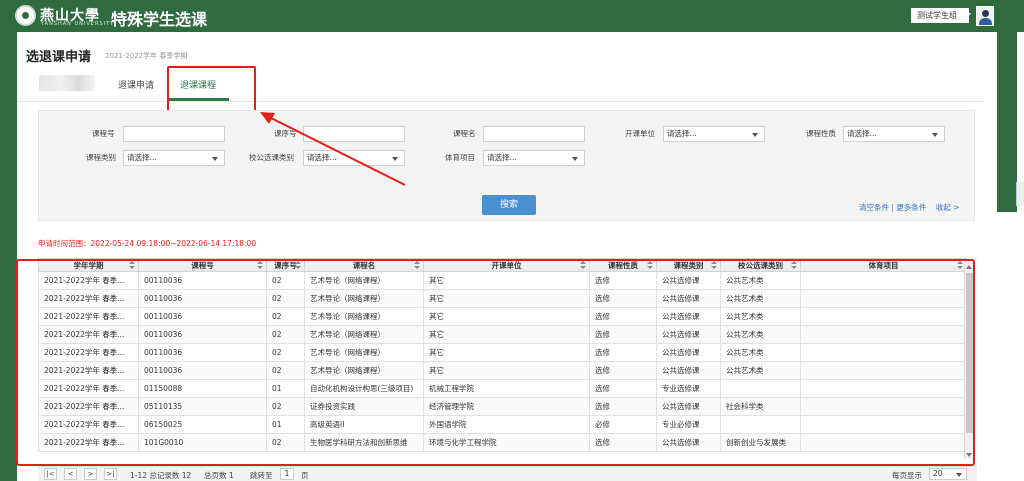 The height and width of the screenshot is (481, 1024). I want to click on page-unit: 页, so click(305, 475).